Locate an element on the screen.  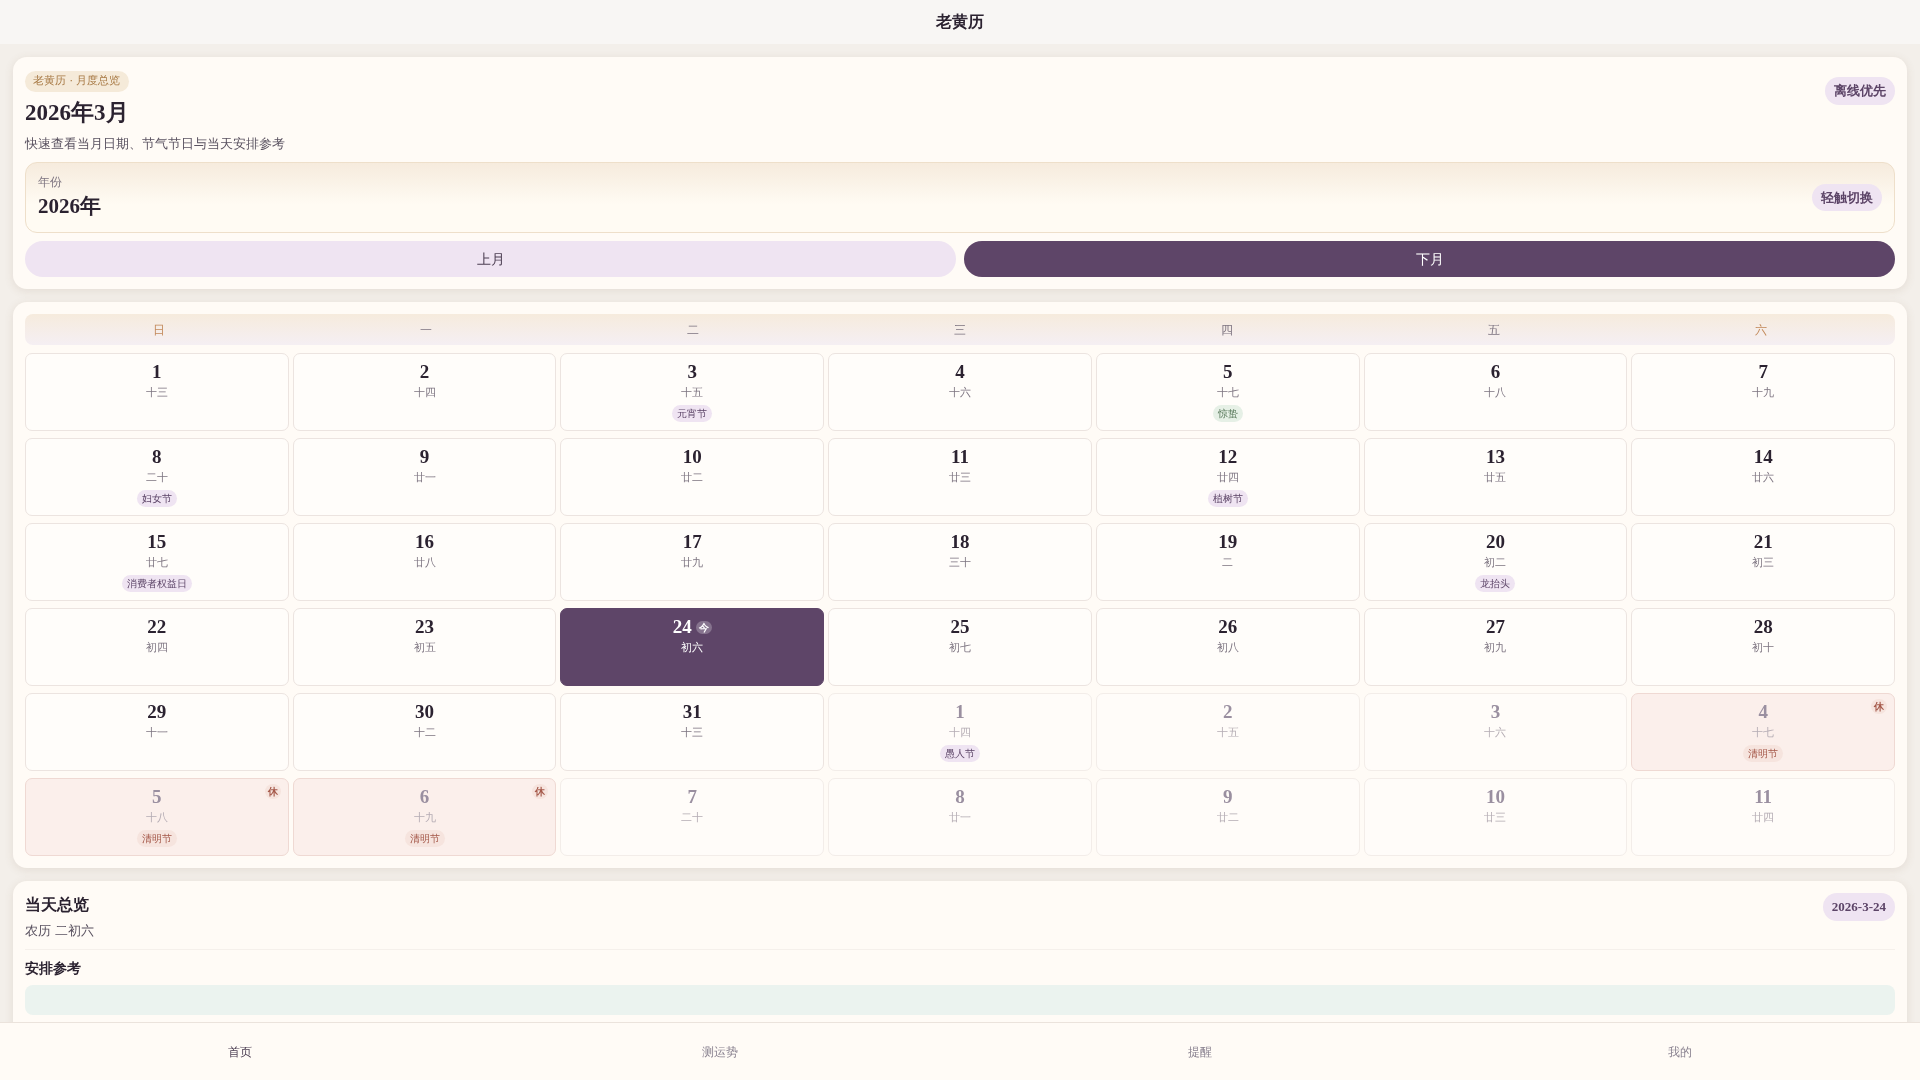
festival-tag: 愚人节 is located at coordinates (960, 754).